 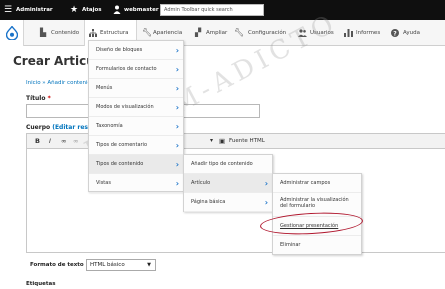 What do you see at coordinates (50, 141) in the screenshot?
I see `italic-button: I` at bounding box center [50, 141].